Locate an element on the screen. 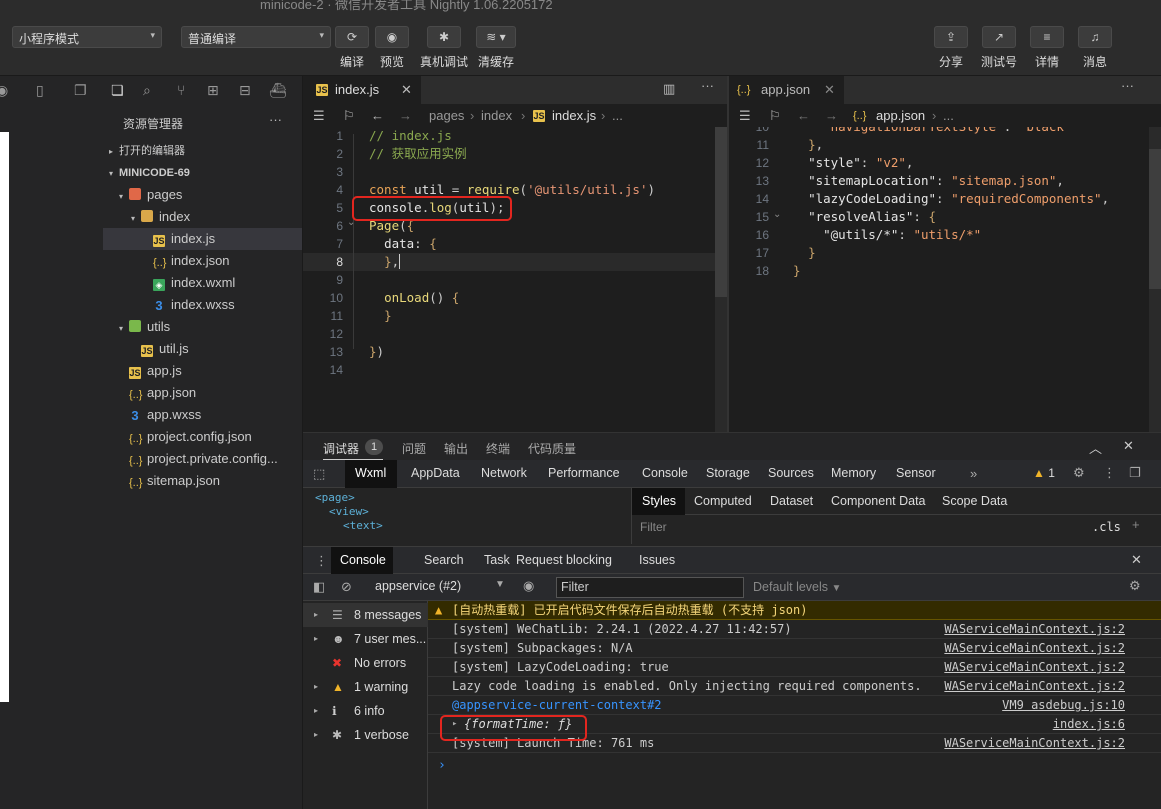 This screenshot has height=809, width=1161. compile-button: ⟳ 编译 is located at coordinates (352, 48).